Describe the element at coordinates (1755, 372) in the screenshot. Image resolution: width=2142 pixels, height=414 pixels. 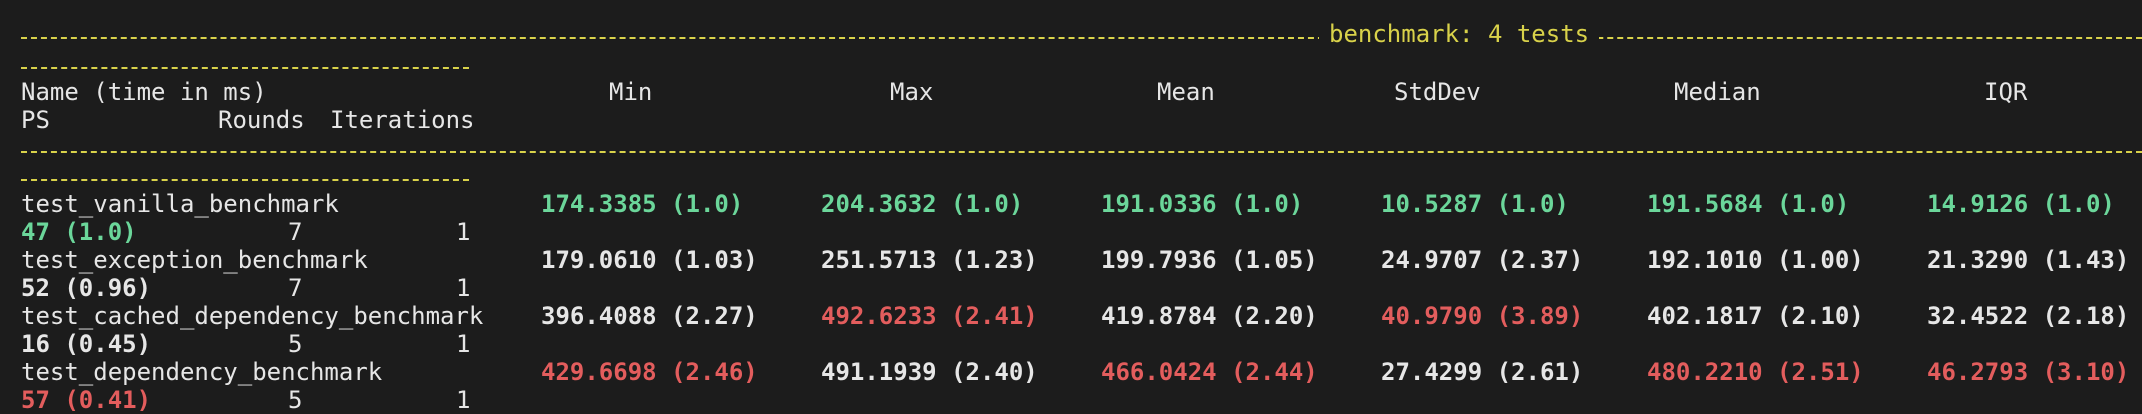
I see `row-median: 480.2210 (2.51)` at that location.